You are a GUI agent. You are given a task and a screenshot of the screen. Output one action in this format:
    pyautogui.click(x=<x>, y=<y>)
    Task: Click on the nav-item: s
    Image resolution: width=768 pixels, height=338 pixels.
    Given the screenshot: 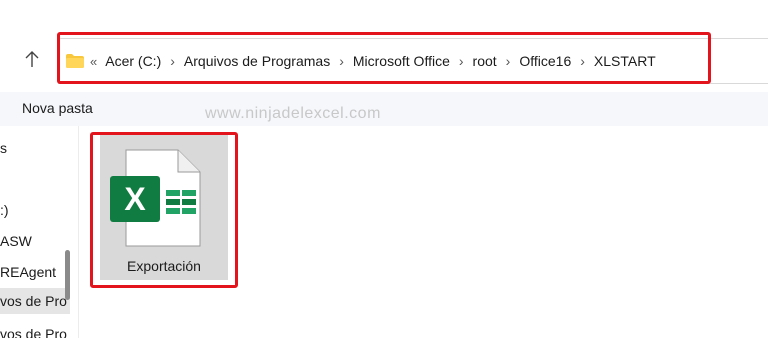 What is the action you would take?
    pyautogui.click(x=3, y=148)
    